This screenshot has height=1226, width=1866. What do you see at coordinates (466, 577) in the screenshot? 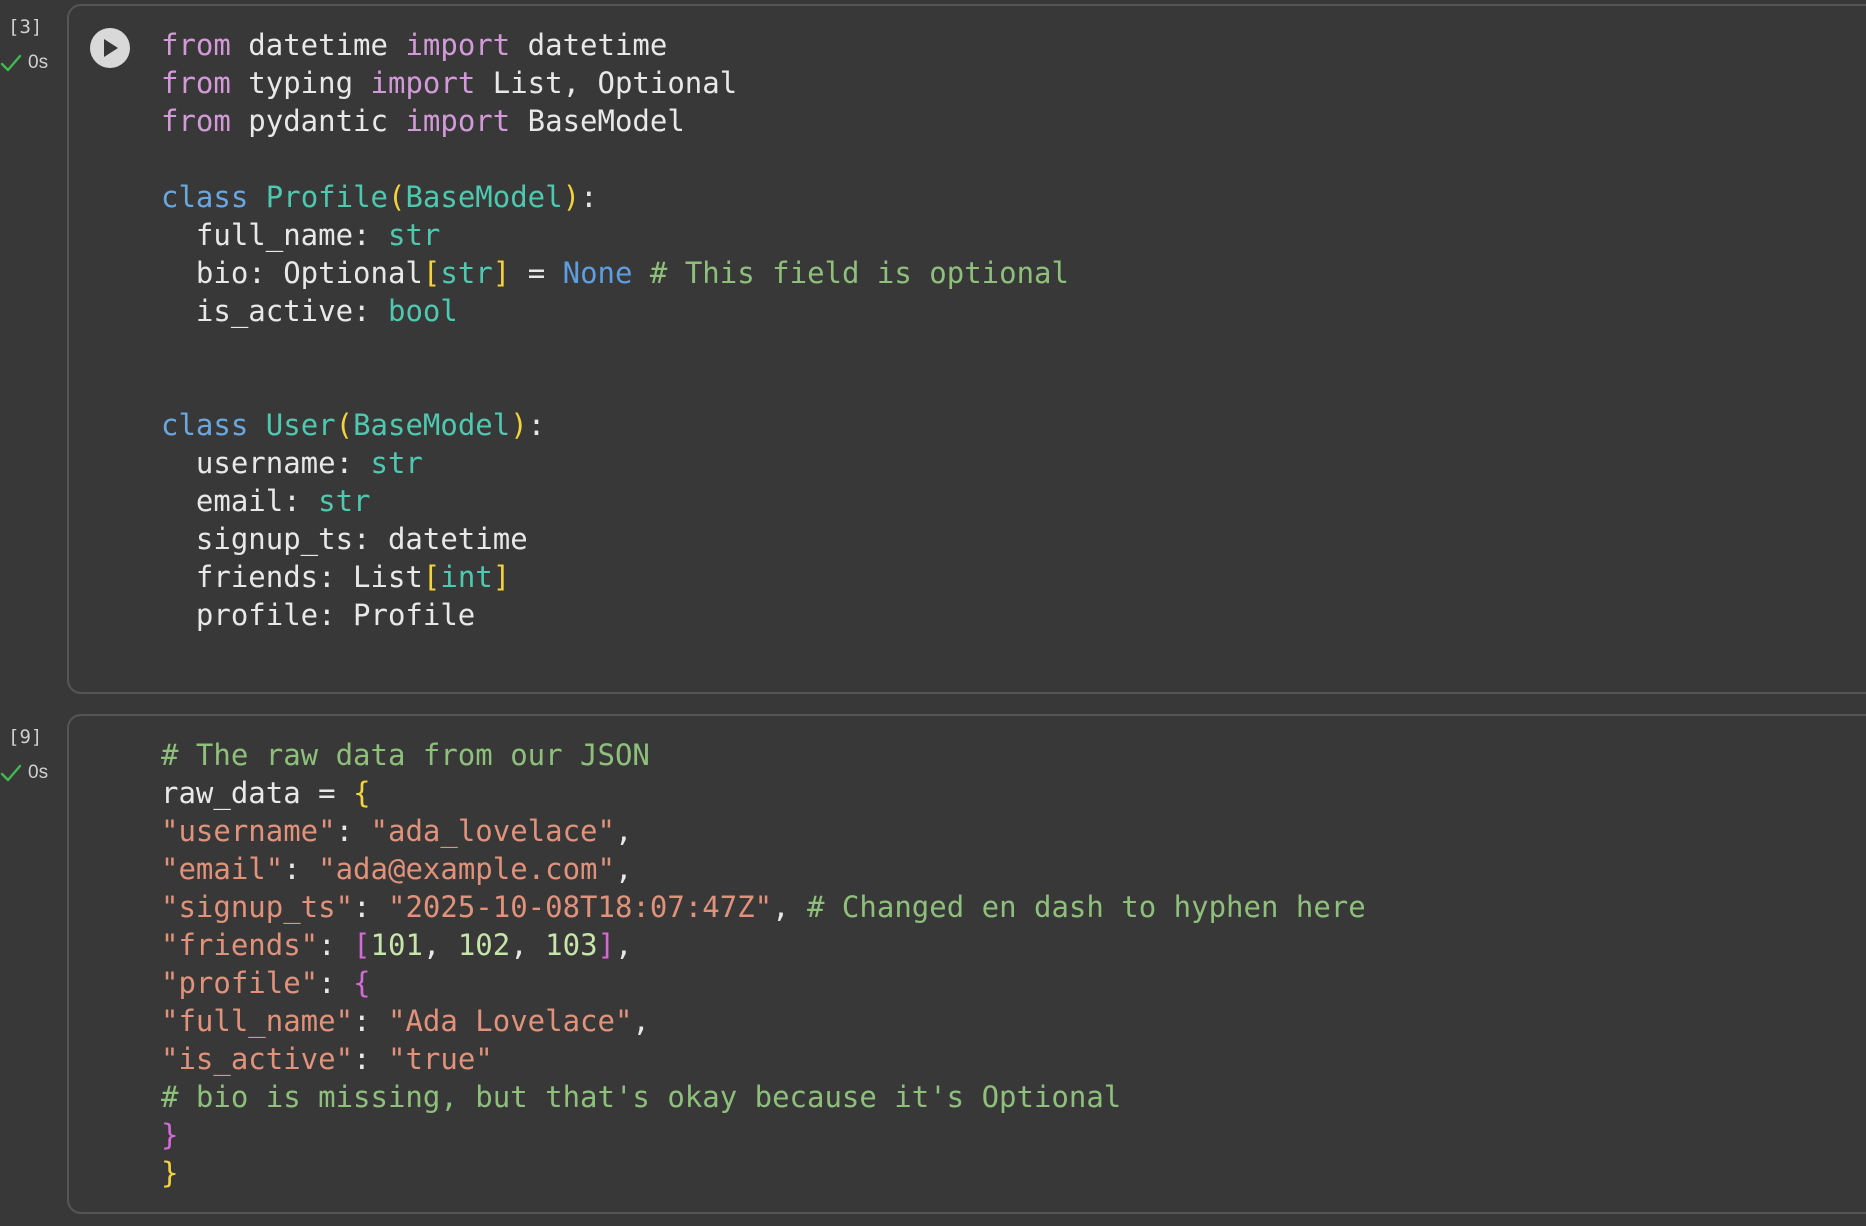
I see `code-token: int` at bounding box center [466, 577].